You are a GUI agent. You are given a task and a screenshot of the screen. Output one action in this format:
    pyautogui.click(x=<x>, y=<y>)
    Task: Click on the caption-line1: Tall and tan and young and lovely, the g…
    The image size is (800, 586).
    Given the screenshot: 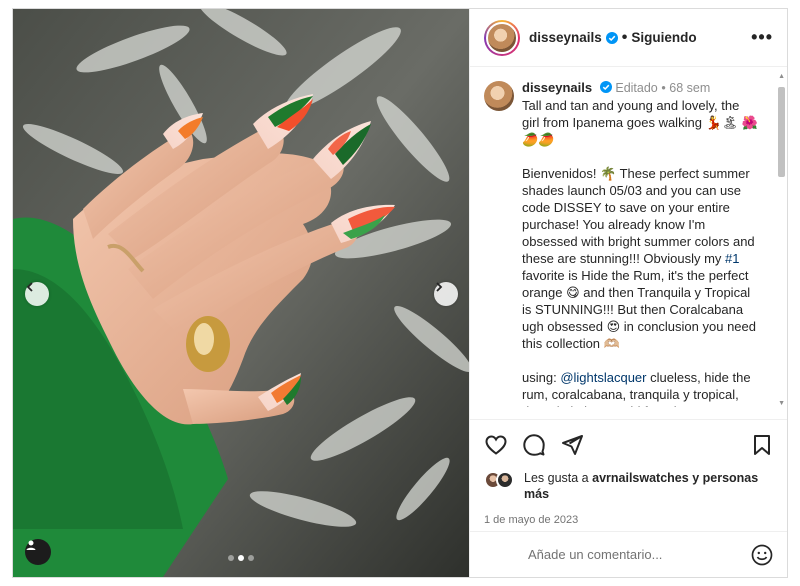 What is the action you would take?
    pyautogui.click(x=631, y=114)
    